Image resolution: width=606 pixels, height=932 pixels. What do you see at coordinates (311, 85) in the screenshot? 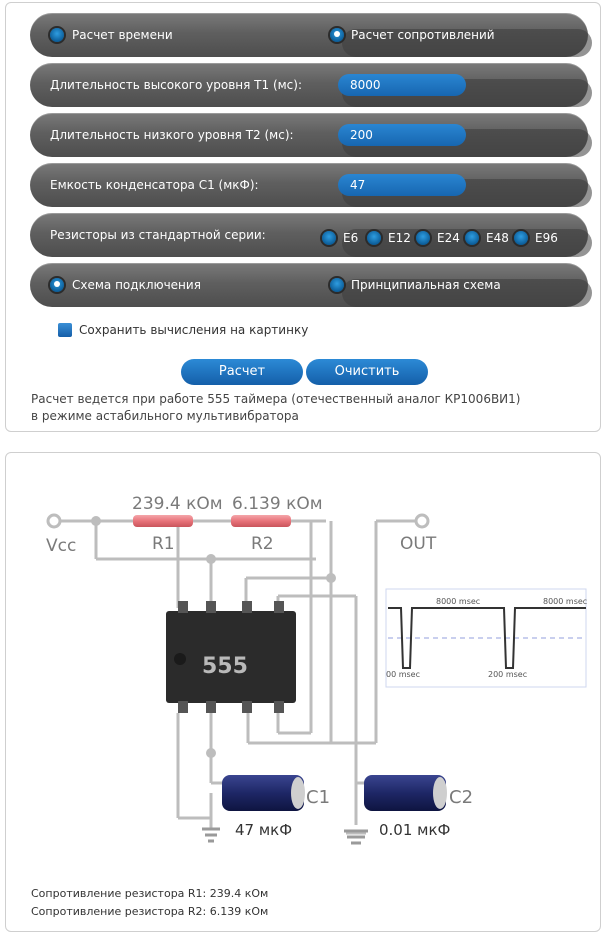
I see `t1-row: Длительность высокого уровня T1 (мс):` at bounding box center [311, 85].